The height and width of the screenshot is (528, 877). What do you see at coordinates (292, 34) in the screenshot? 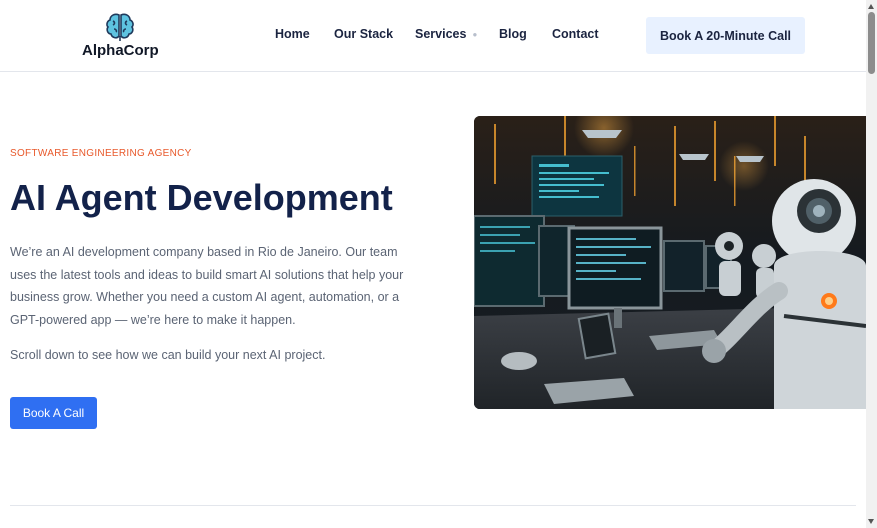
I see `nav-home: Home` at bounding box center [292, 34].